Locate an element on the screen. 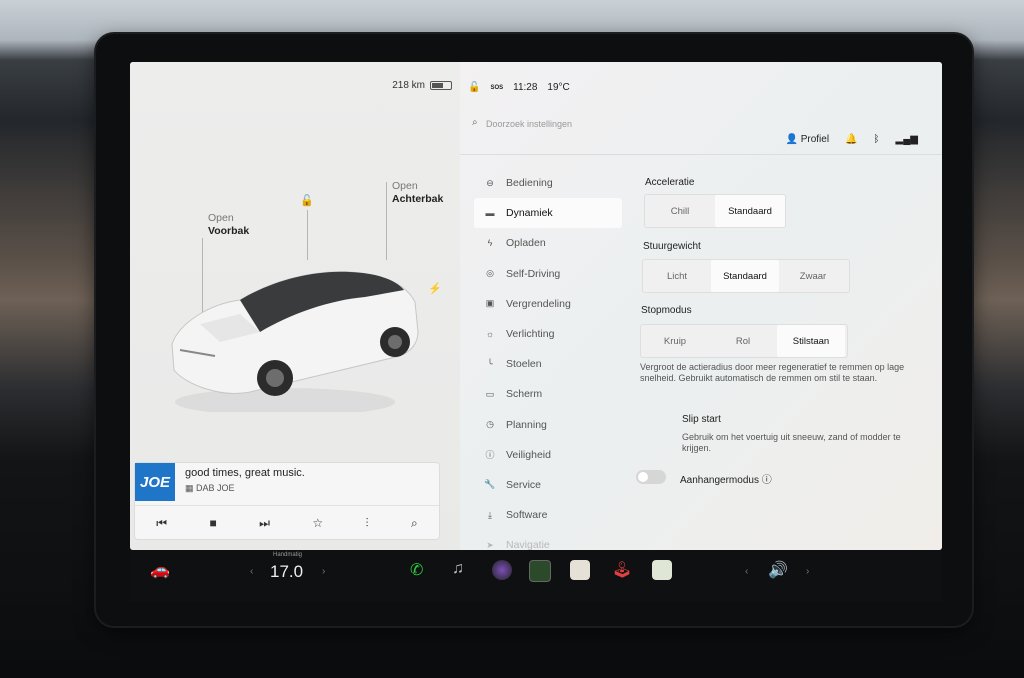 This screenshot has width=1024, height=678. camera-icon is located at coordinates (502, 570).